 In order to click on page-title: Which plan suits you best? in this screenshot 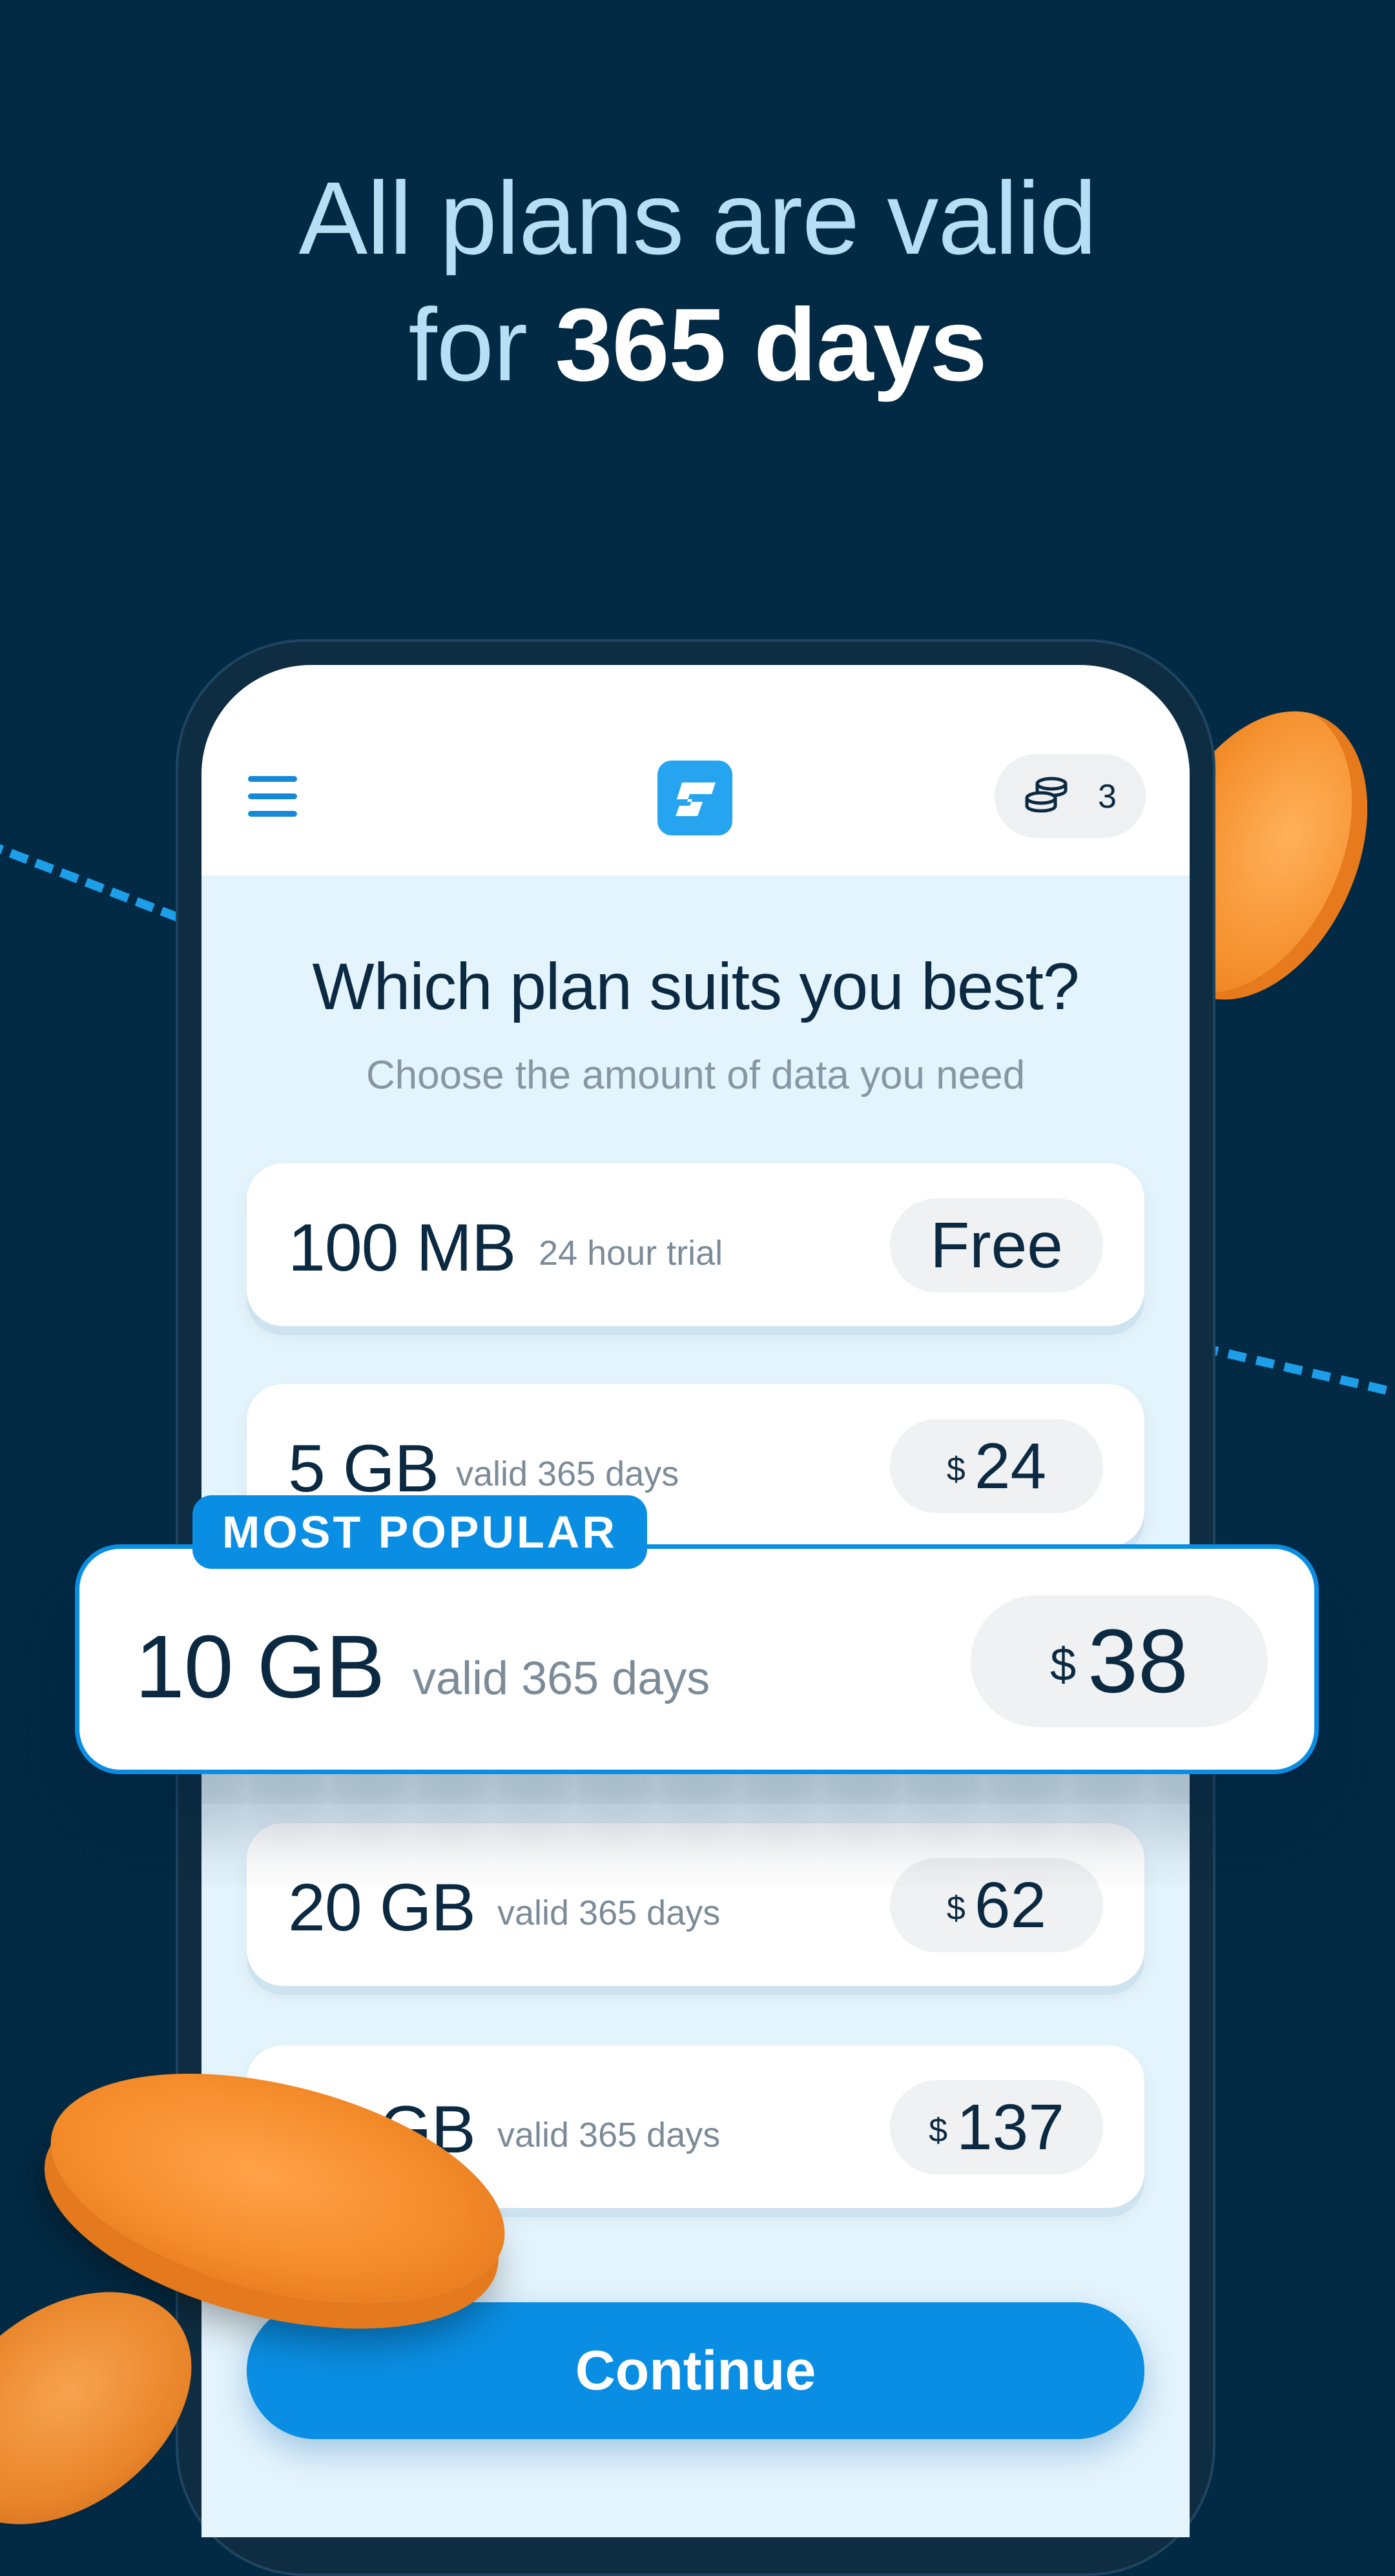, I will do `click(695, 987)`.